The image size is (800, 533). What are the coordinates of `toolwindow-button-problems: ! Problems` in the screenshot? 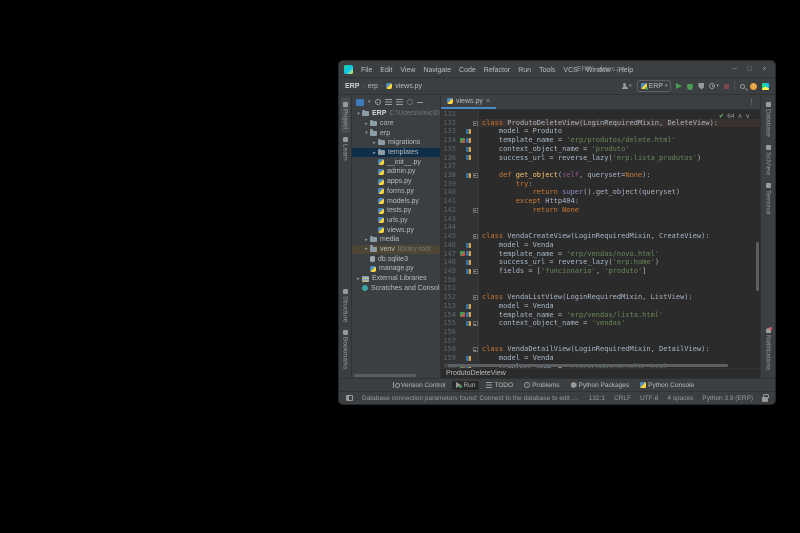 It's located at (541, 385).